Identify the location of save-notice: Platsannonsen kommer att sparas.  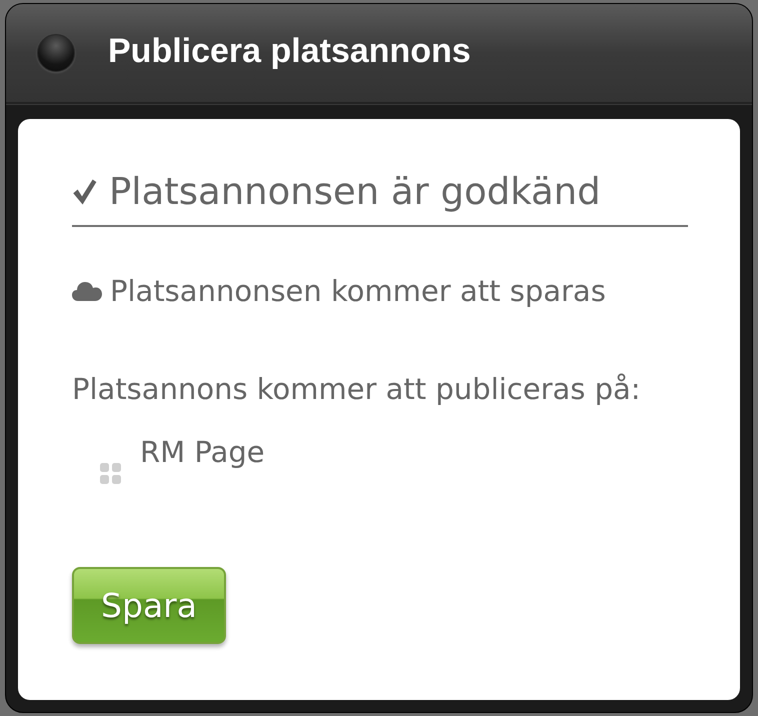
(358, 291).